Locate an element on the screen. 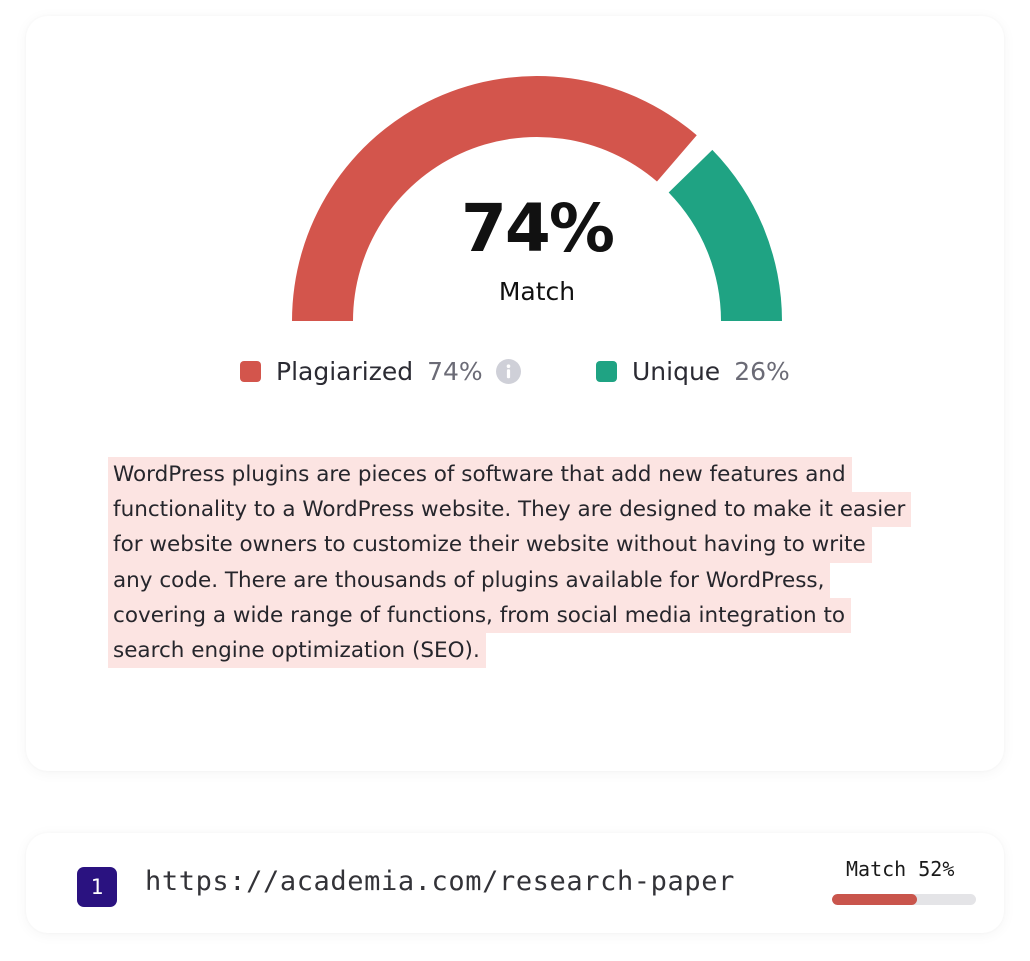 The height and width of the screenshot is (961, 1030). source-url-link: https://academia.com/research-paper is located at coordinates (440, 881).